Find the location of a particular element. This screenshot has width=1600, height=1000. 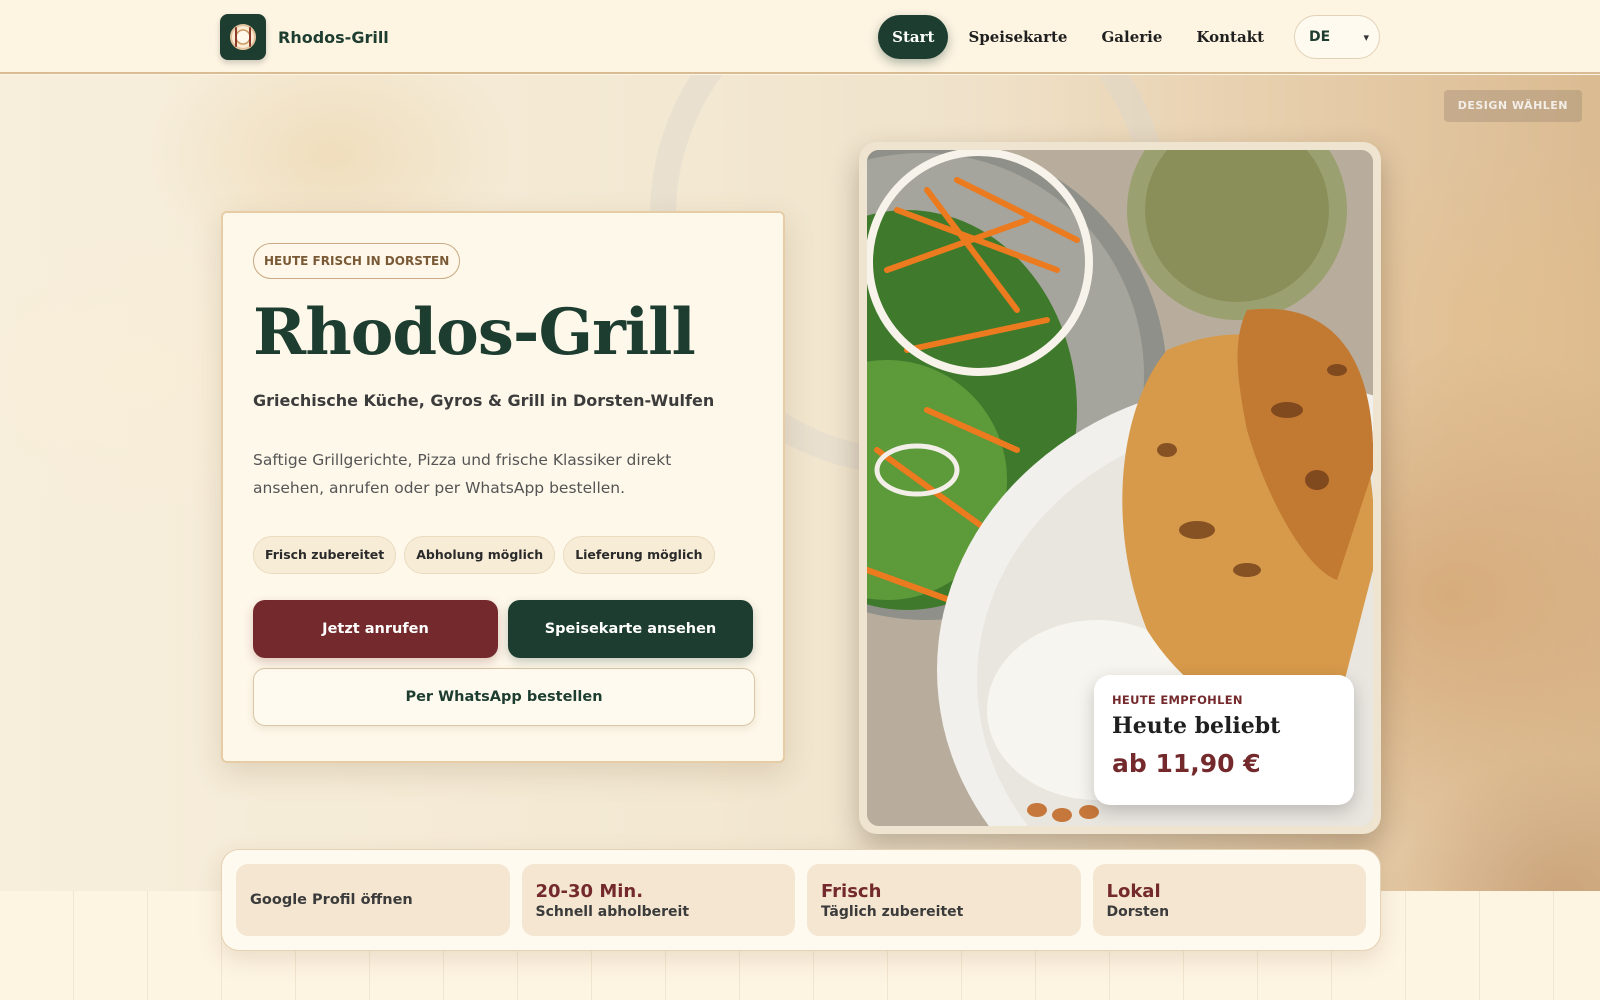

restaurant-logo-icon is located at coordinates (243, 37).